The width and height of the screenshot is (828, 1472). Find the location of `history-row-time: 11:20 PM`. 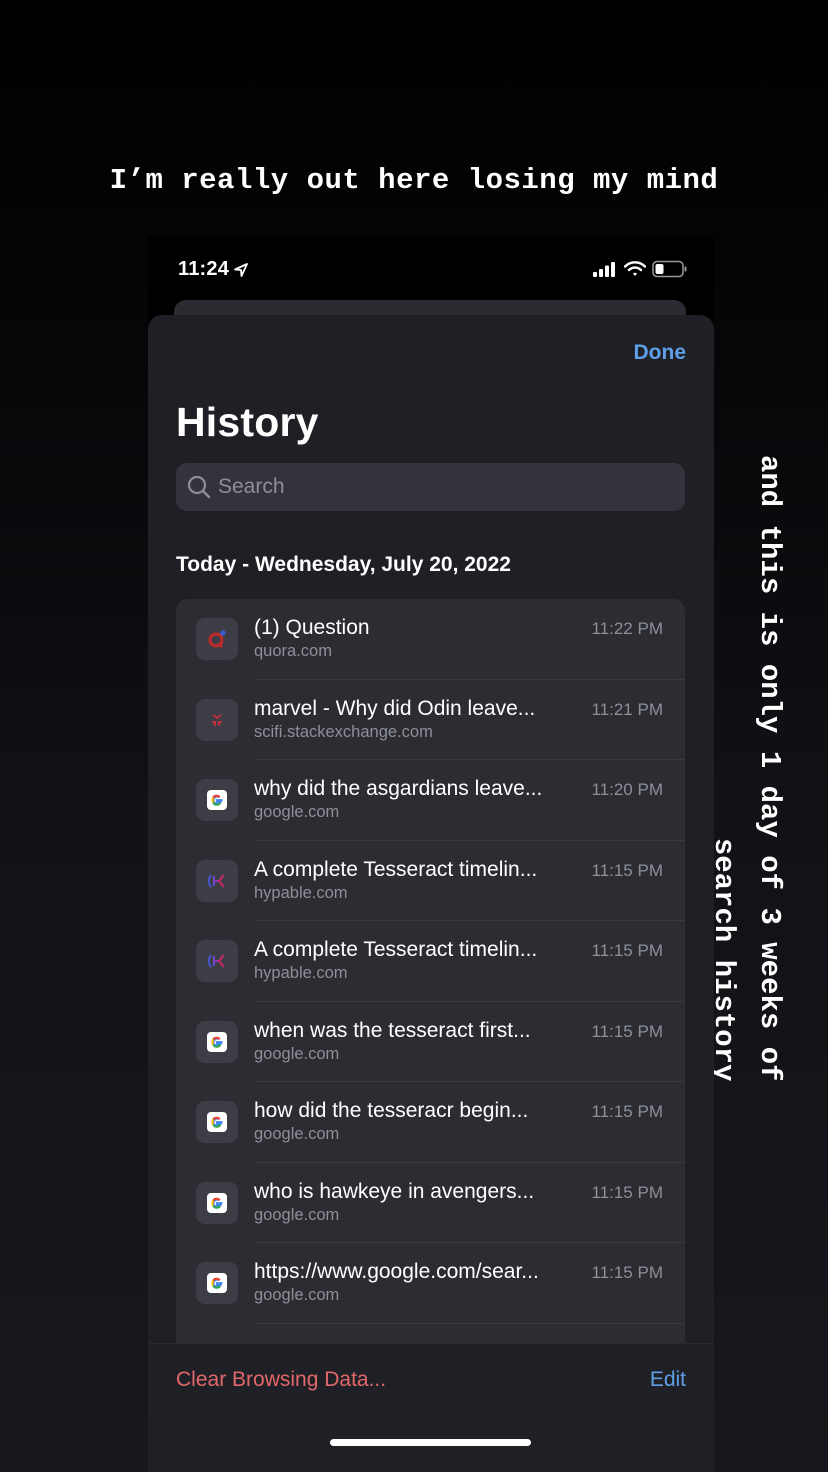

history-row-time: 11:20 PM is located at coordinates (627, 789).